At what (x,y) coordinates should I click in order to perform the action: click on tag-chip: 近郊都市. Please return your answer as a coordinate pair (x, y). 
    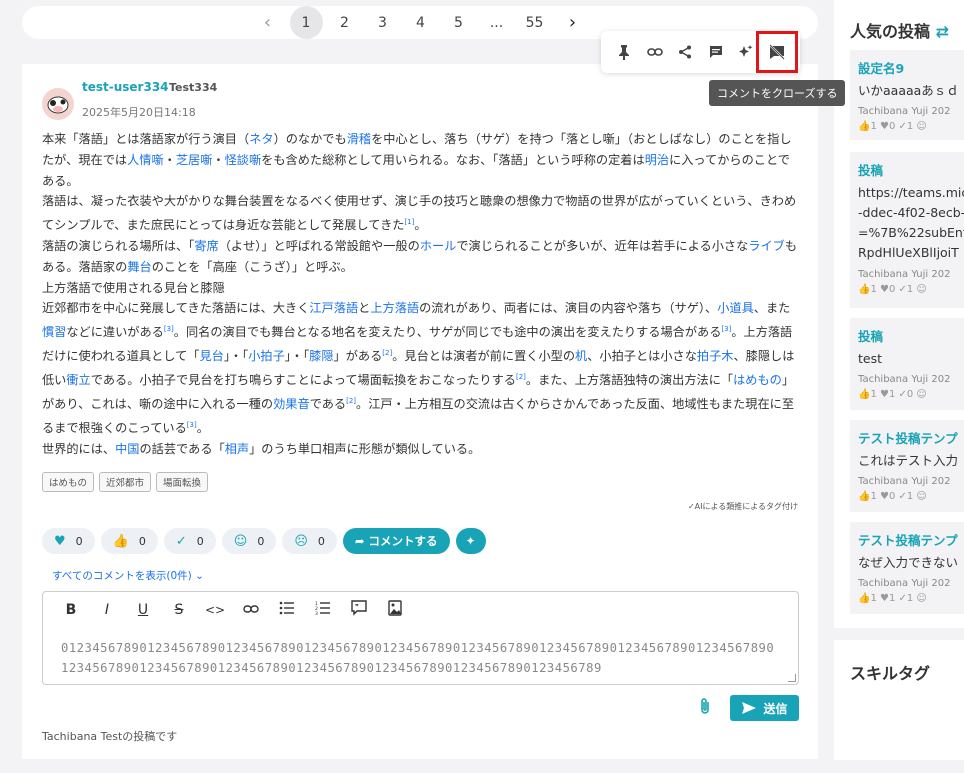
    Looking at the image, I should click on (125, 482).